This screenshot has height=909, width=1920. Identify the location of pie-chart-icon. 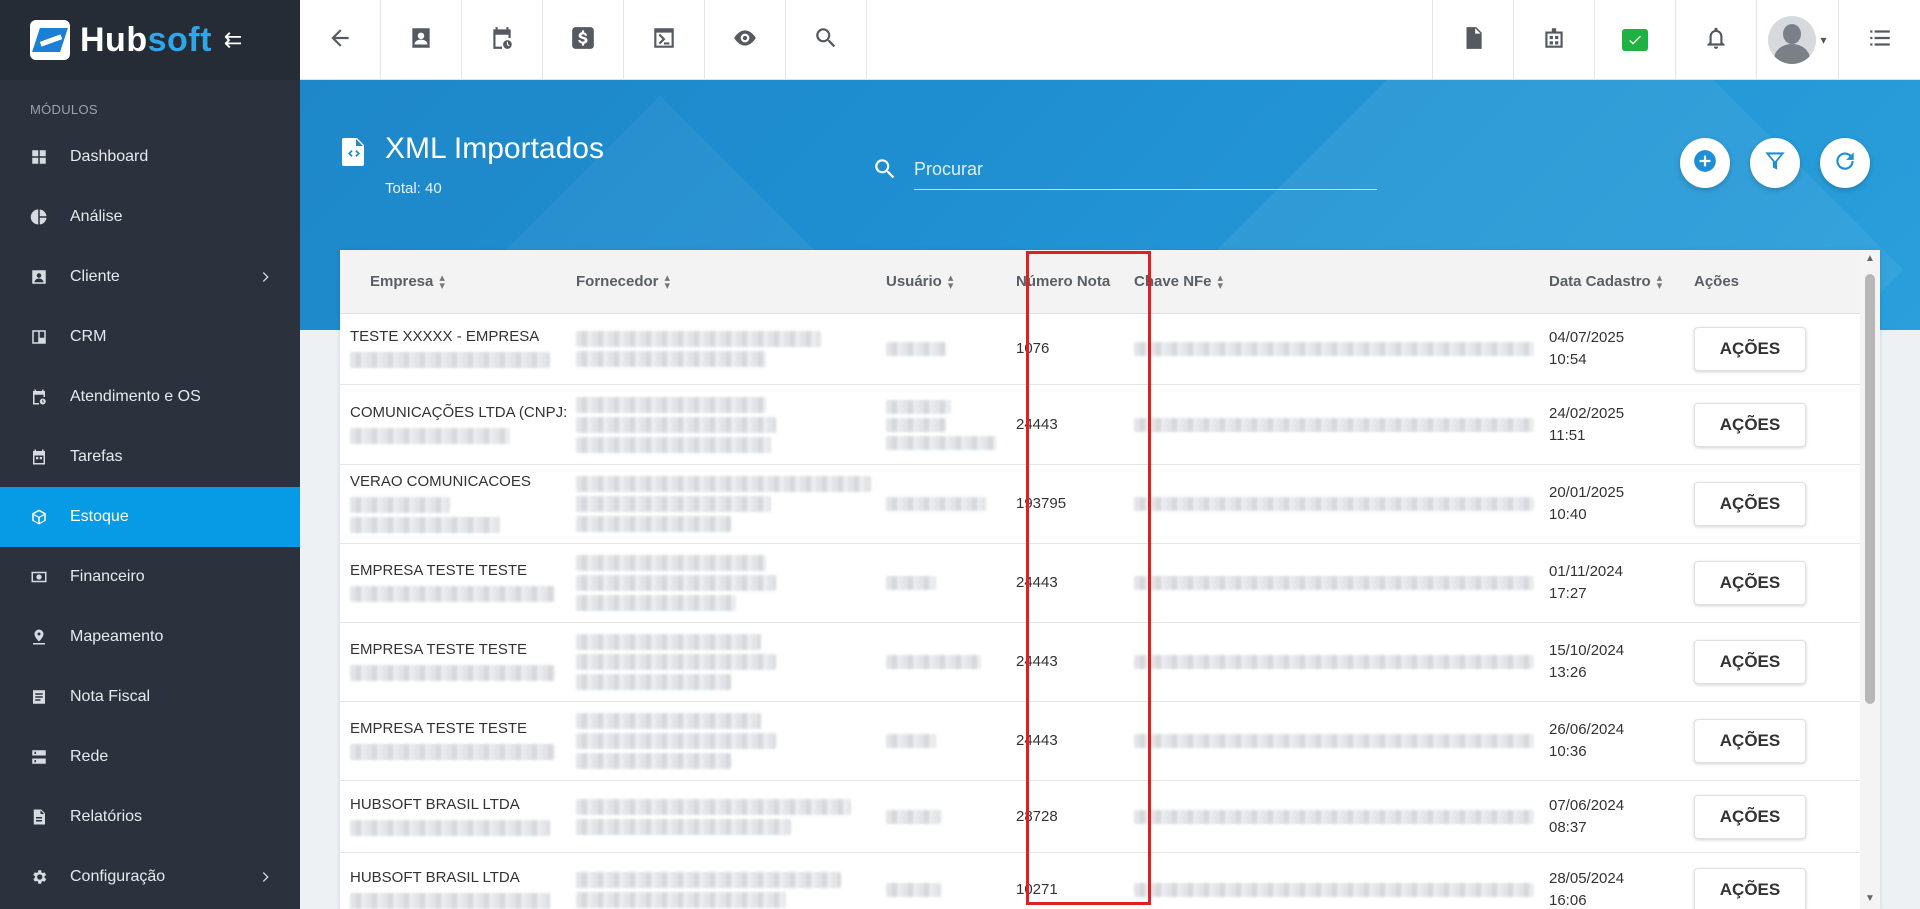
(39, 217).